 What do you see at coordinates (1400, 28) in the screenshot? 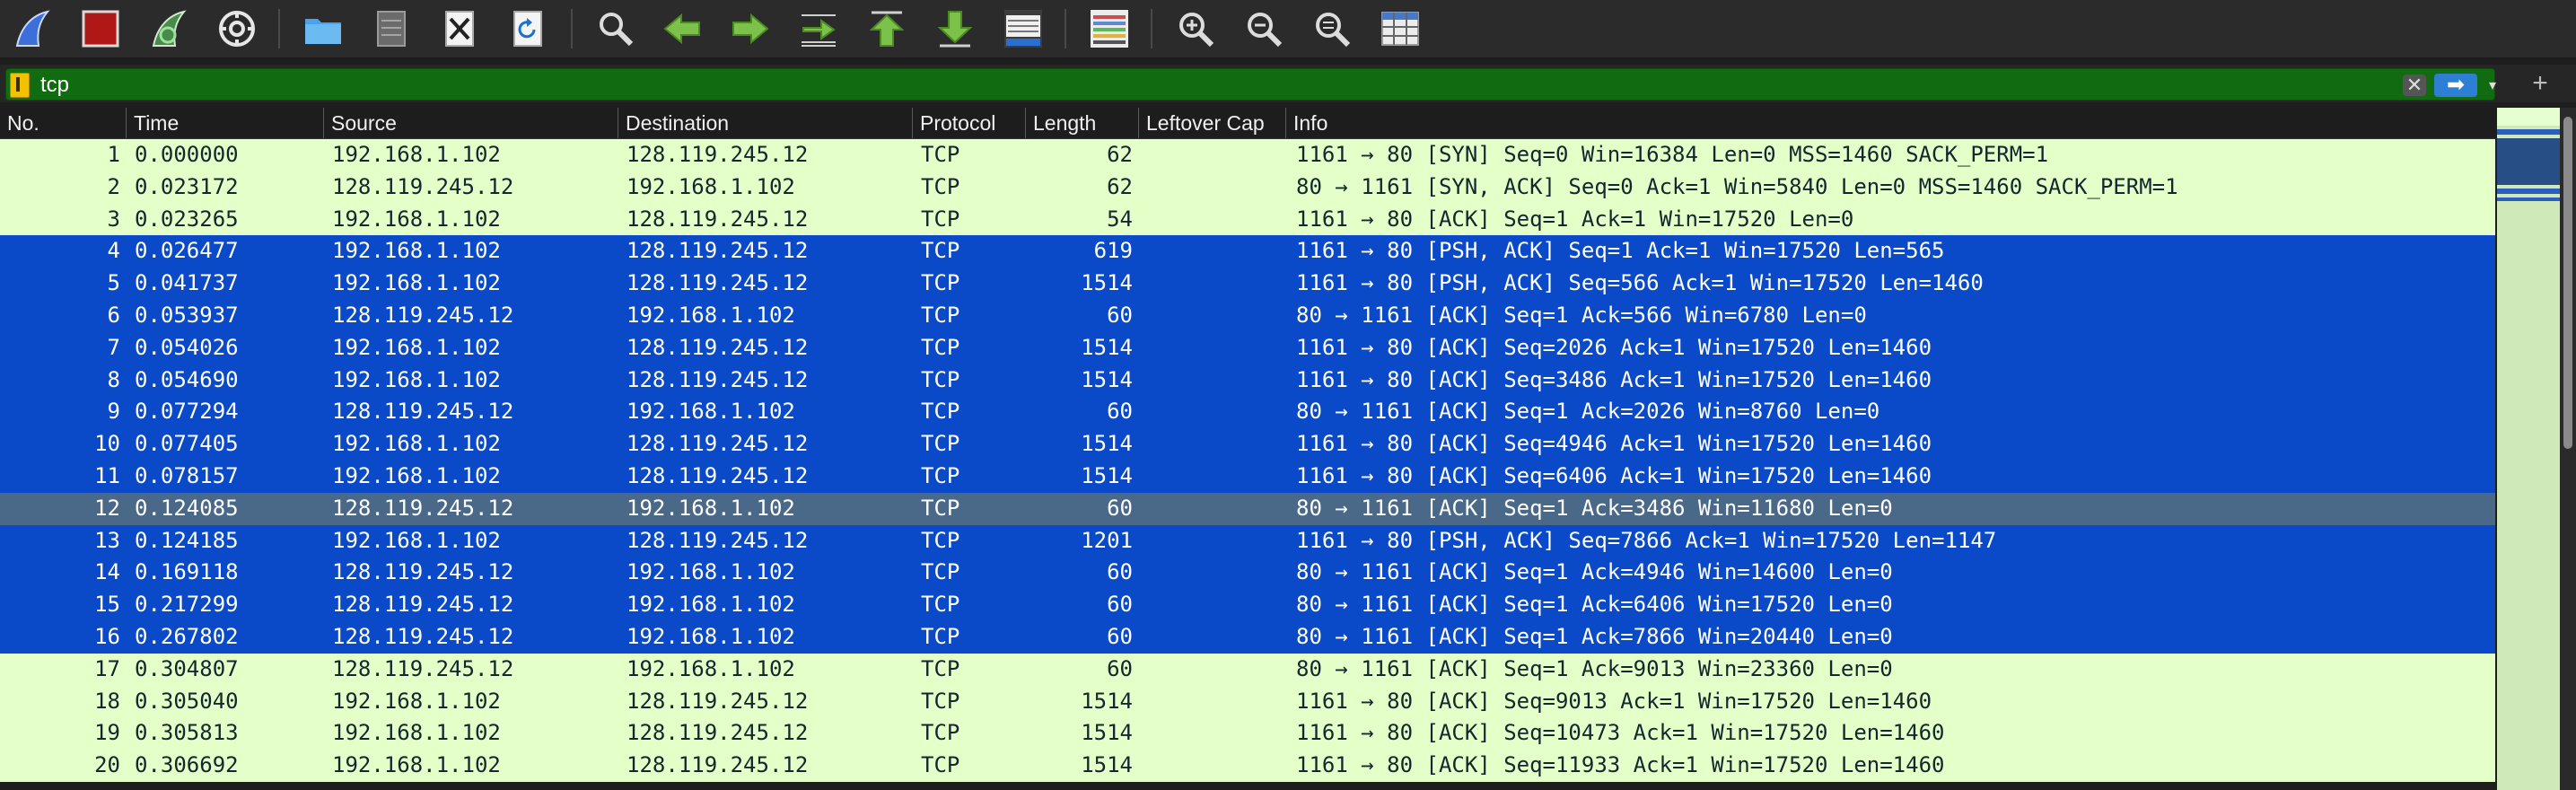
I see `resize-columns-button` at bounding box center [1400, 28].